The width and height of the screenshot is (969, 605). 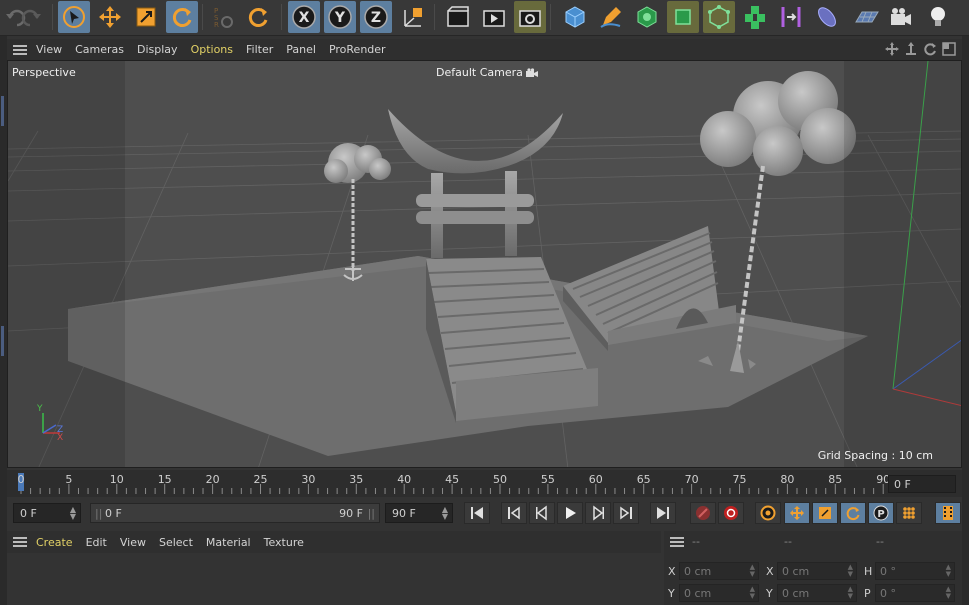 I want to click on coord-rot-p-field: 0 ° ▲ ▼, so click(x=915, y=593).